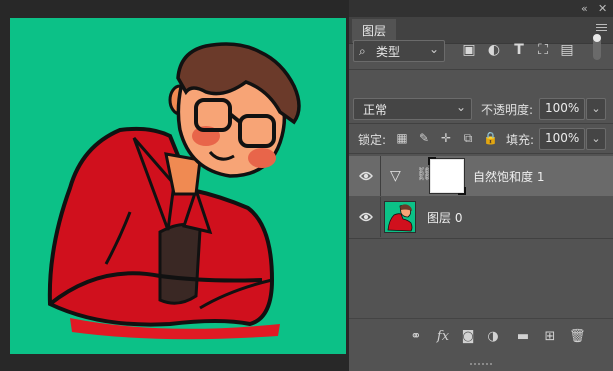  Describe the element at coordinates (446, 138) in the screenshot. I see `lock-position-icon: ✛` at that location.